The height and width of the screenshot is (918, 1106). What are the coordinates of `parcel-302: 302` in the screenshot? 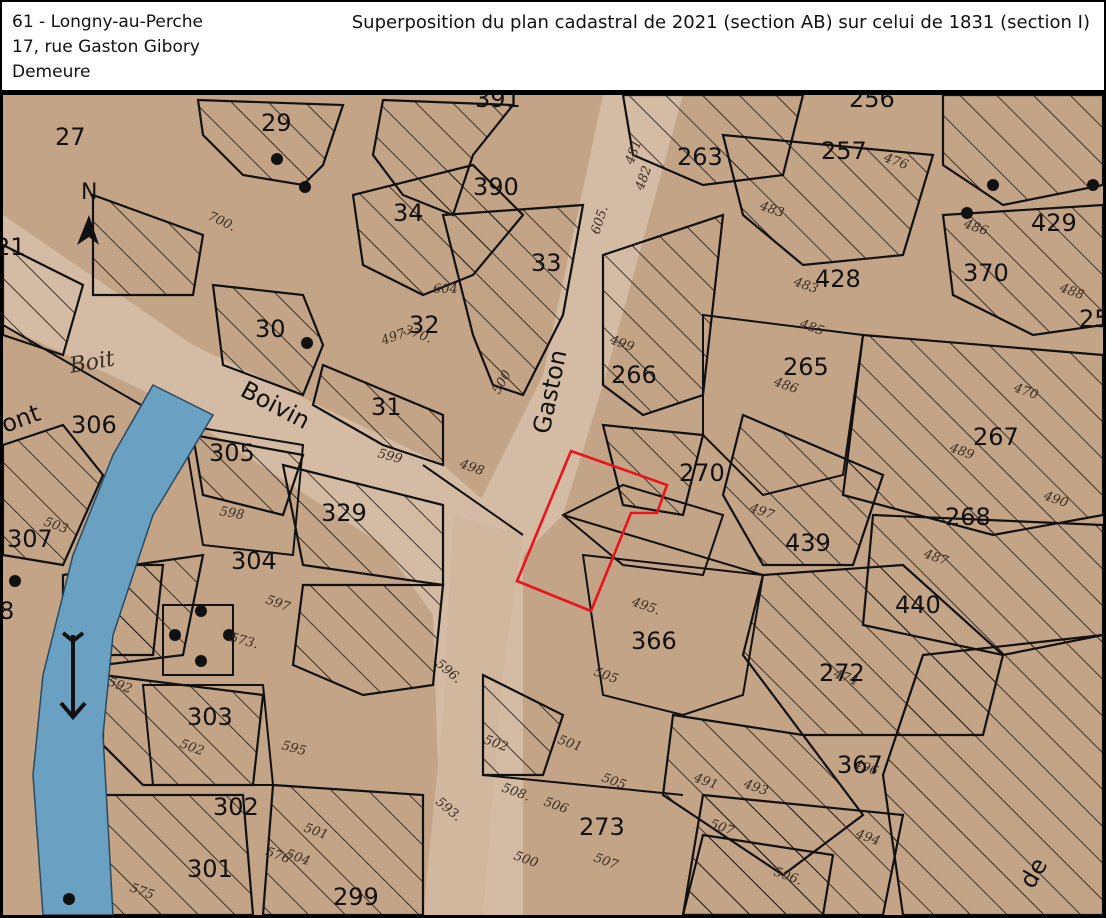 It's located at (236, 807).